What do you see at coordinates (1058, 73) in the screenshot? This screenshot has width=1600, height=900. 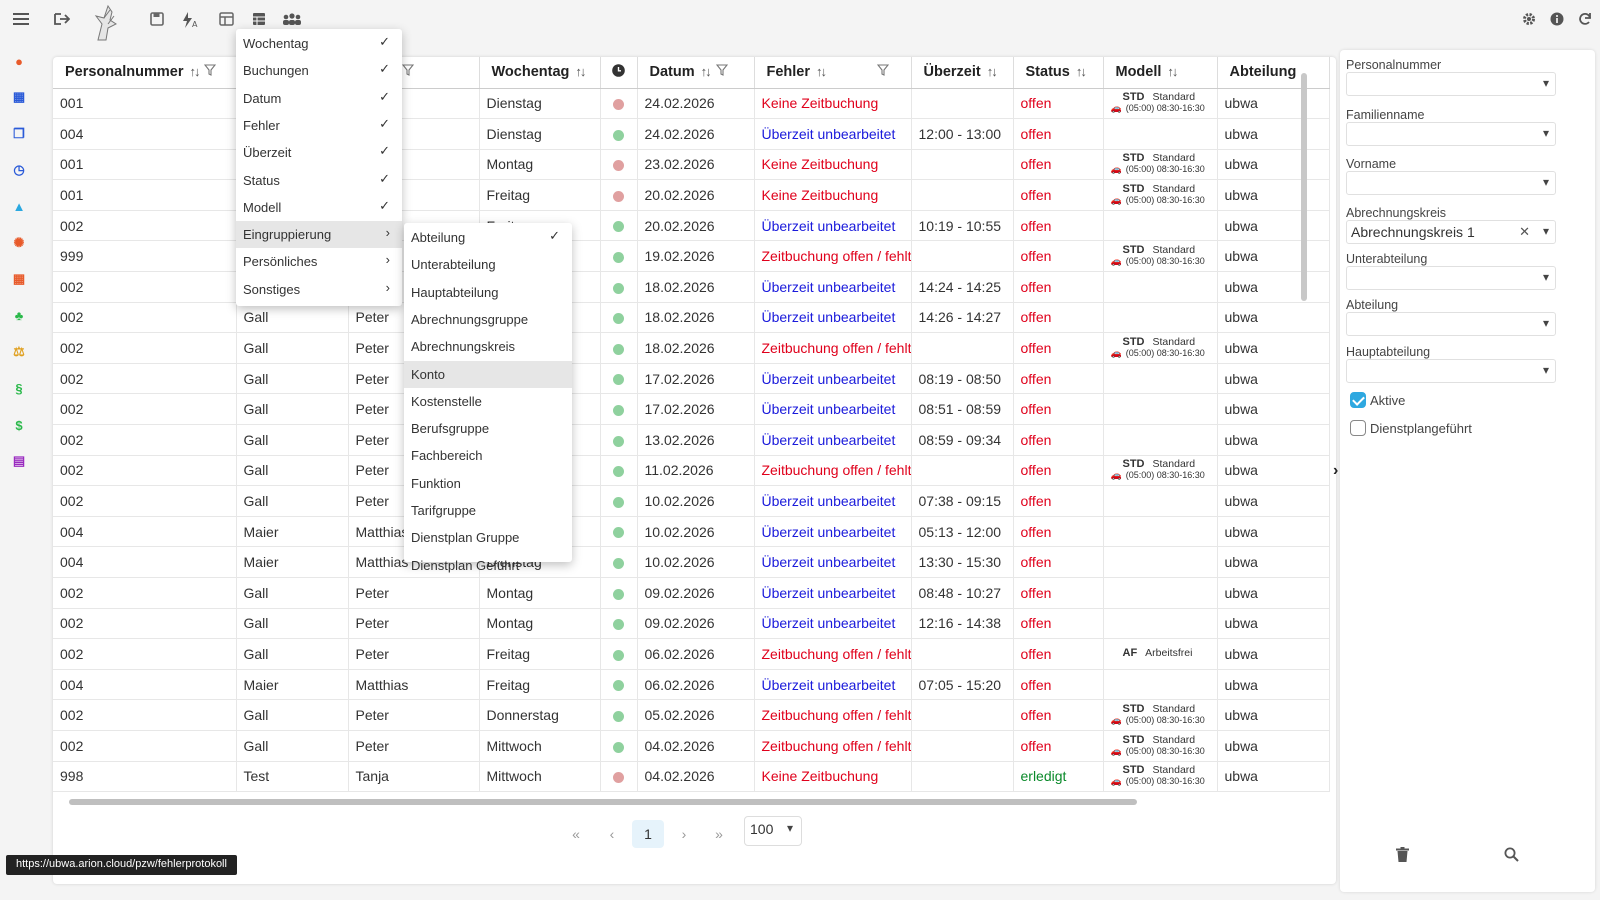 I see `column-header-8: Status ↑↓` at bounding box center [1058, 73].